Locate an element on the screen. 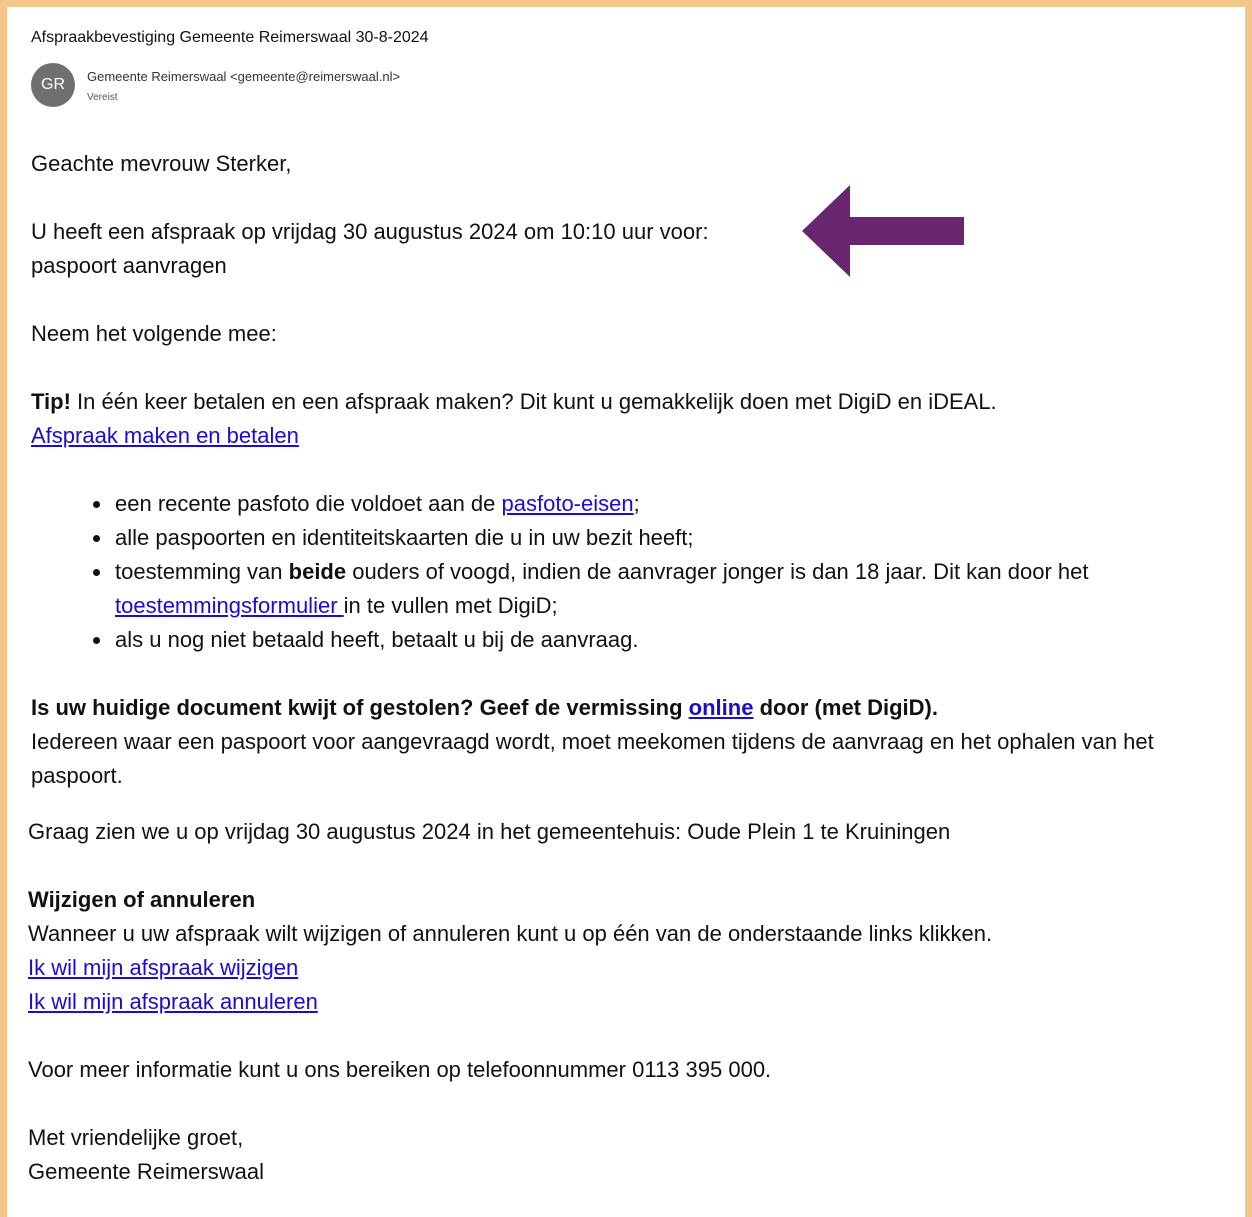 The width and height of the screenshot is (1252, 1217). list-bold: beide is located at coordinates (317, 571).